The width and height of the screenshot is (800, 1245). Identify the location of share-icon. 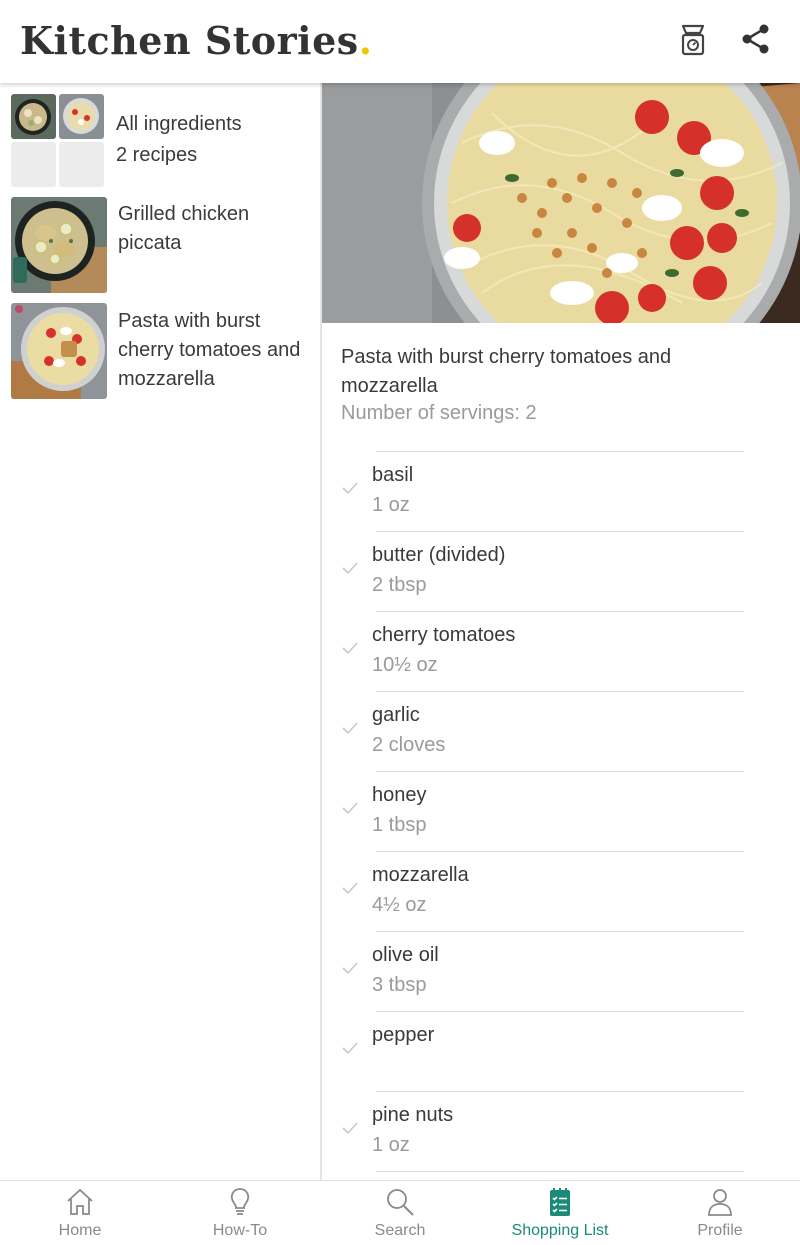
(756, 40).